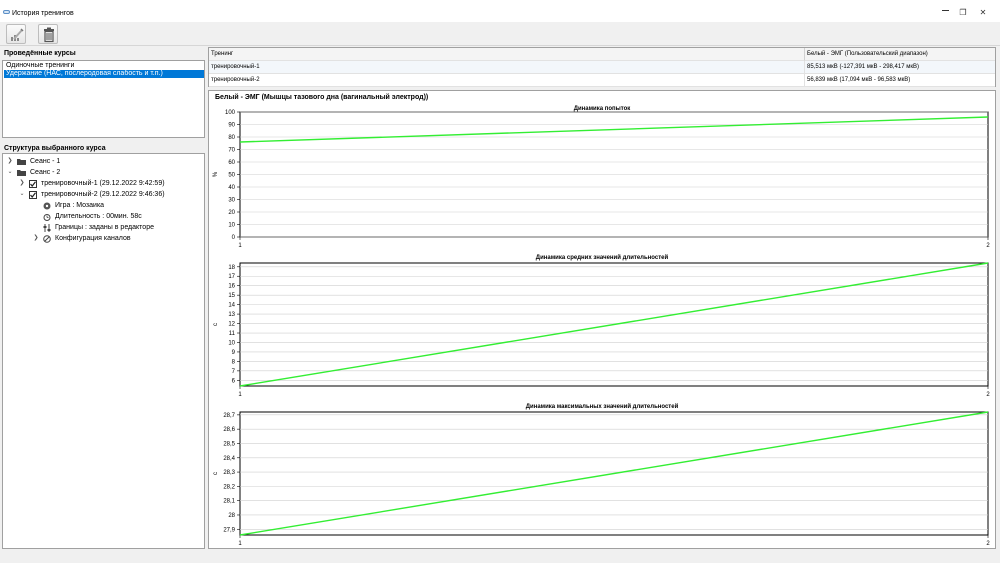 Image resolution: width=1000 pixels, height=563 pixels. I want to click on tree-item-label: Границы : заданы в редакторе, so click(104, 227).